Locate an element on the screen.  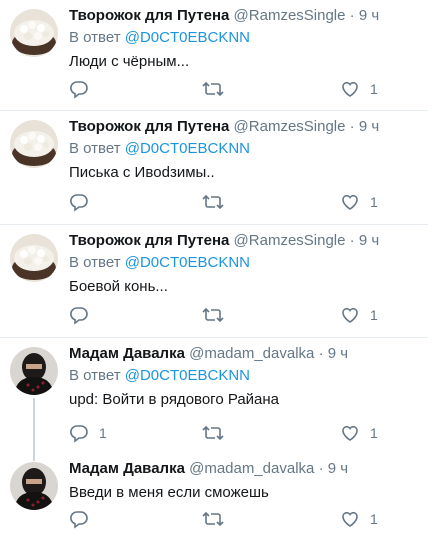
reply-button: 1 is located at coordinates (88, 433).